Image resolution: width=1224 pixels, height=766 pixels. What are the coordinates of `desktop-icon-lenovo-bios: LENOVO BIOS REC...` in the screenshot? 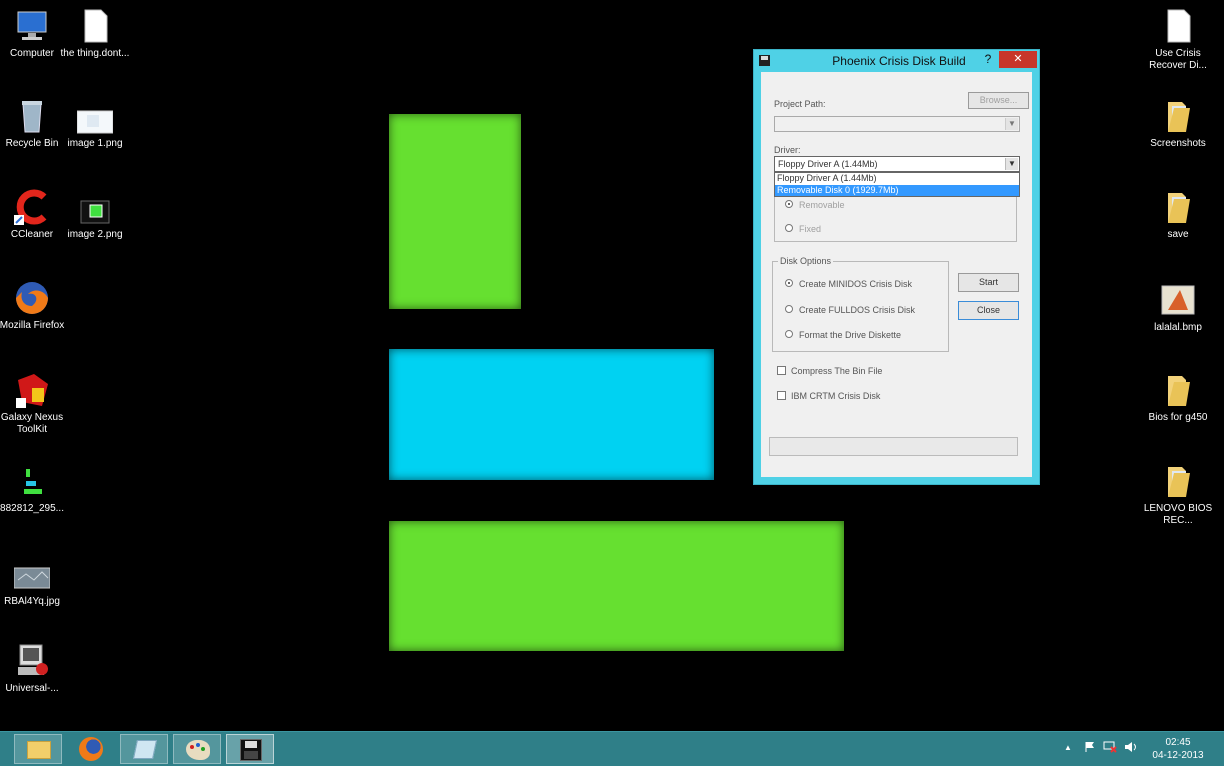 It's located at (1178, 495).